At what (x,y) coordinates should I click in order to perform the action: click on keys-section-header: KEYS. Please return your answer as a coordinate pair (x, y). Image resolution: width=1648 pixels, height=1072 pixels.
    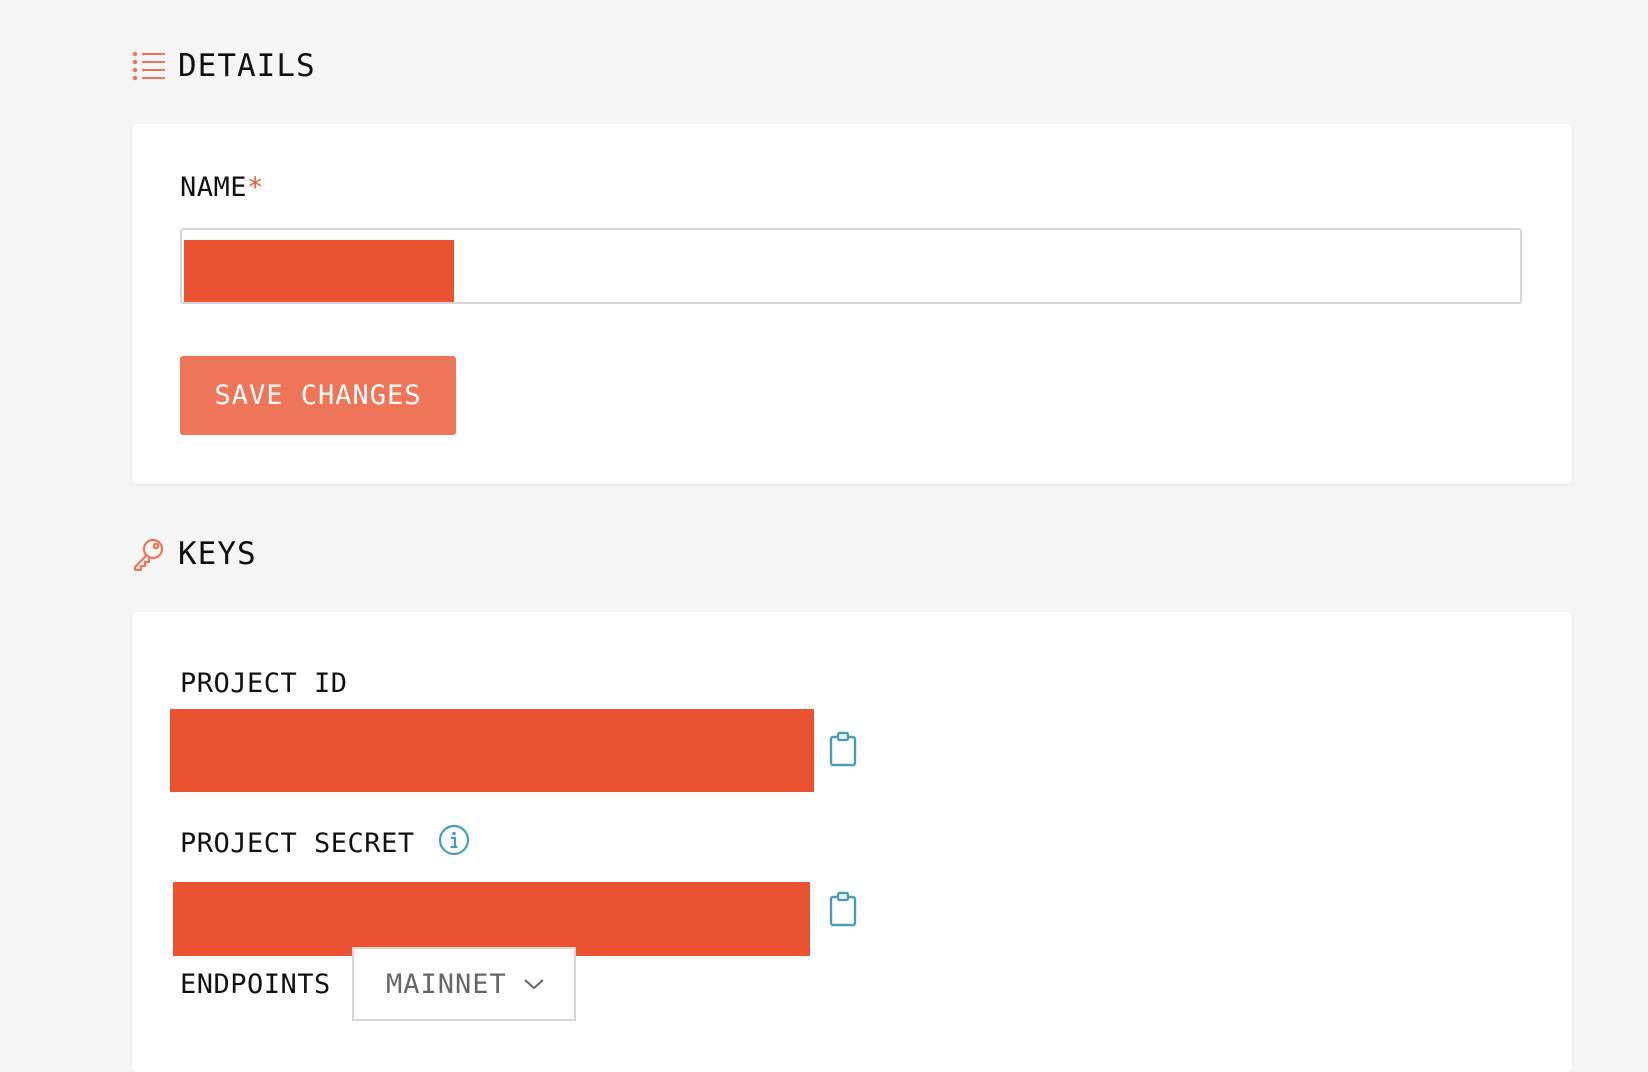
    Looking at the image, I should click on (194, 554).